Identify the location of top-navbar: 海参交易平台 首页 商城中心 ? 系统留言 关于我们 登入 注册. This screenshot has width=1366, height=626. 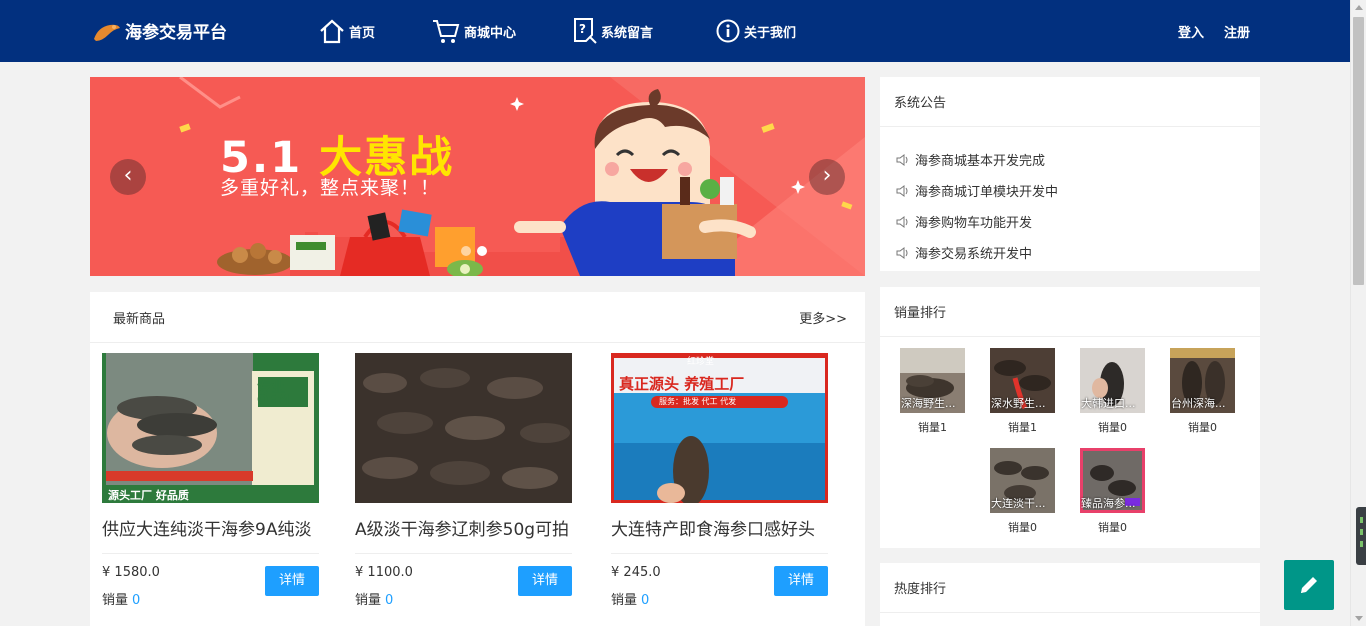
(675, 31).